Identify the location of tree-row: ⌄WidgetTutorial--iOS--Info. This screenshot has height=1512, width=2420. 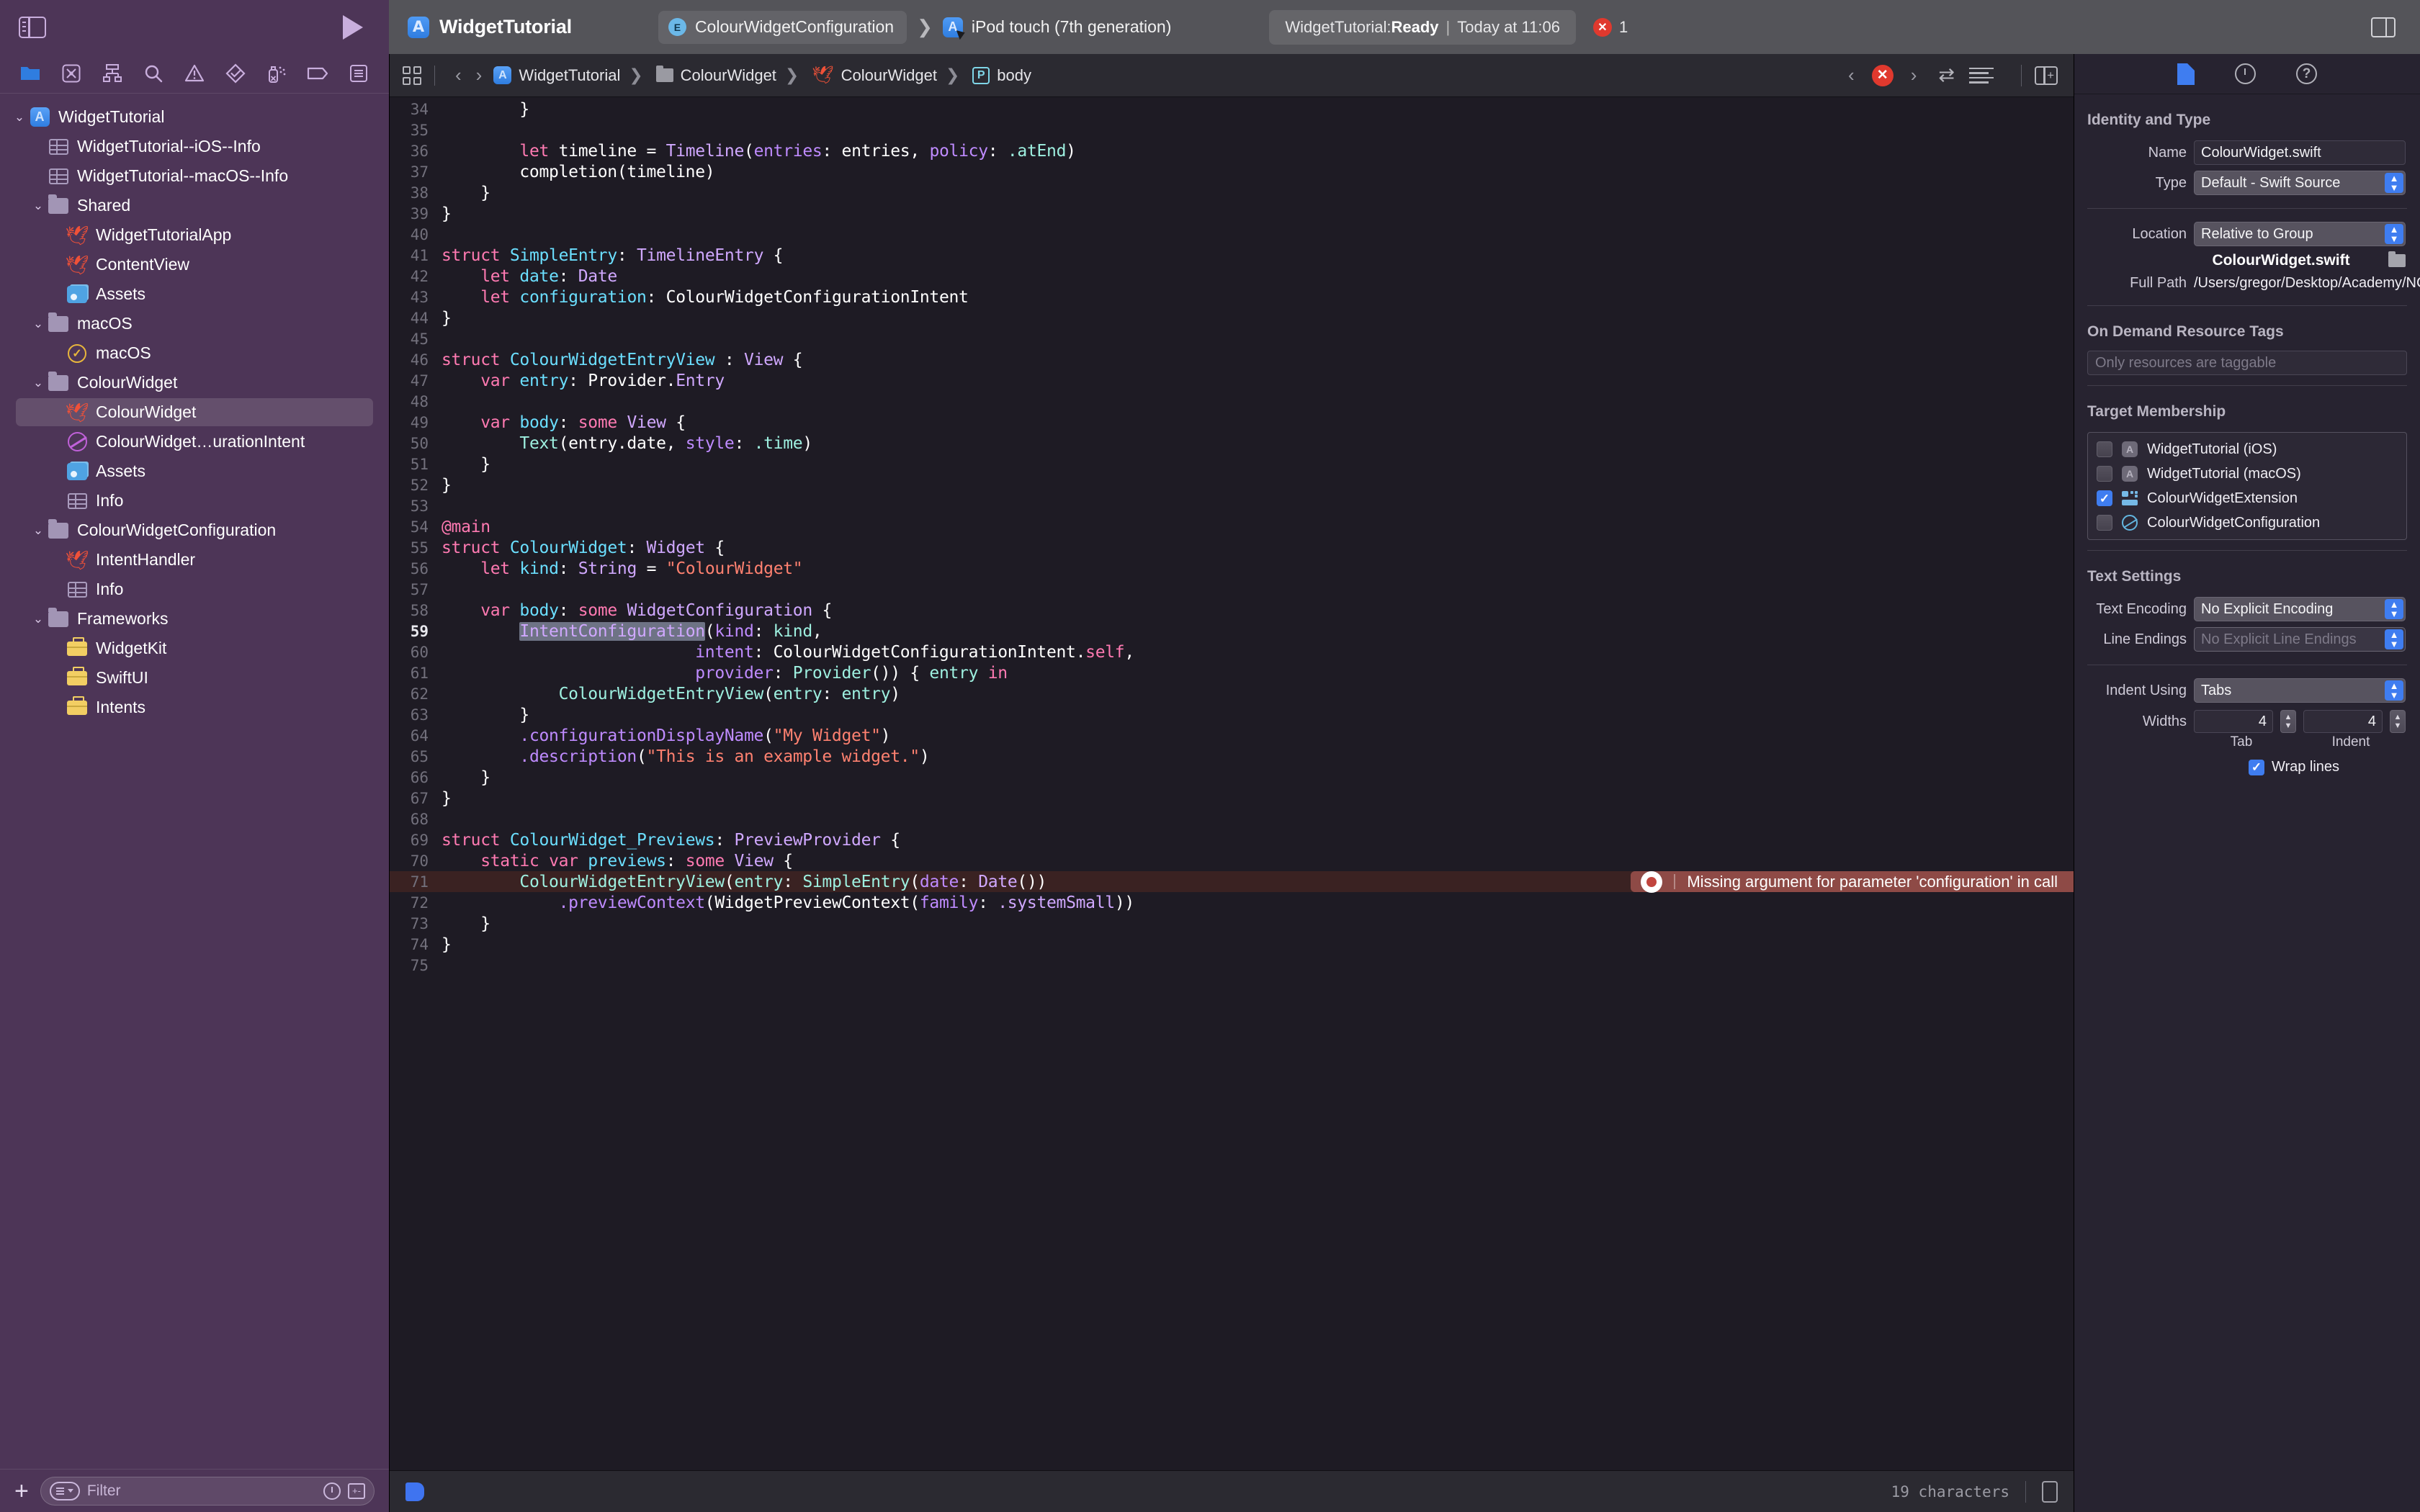
(194, 146).